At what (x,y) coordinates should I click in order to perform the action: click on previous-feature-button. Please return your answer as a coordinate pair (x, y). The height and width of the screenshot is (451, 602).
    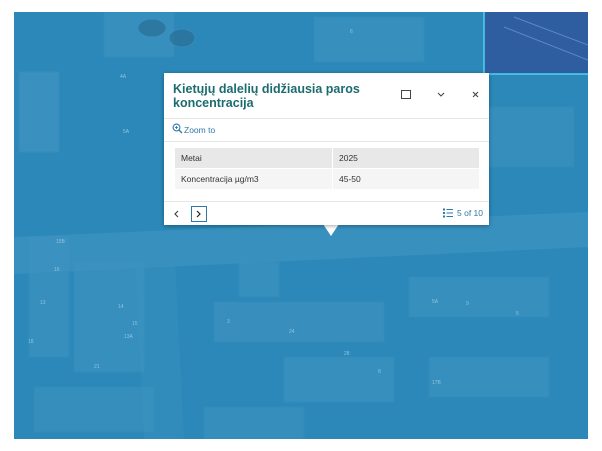
    Looking at the image, I should click on (176, 214).